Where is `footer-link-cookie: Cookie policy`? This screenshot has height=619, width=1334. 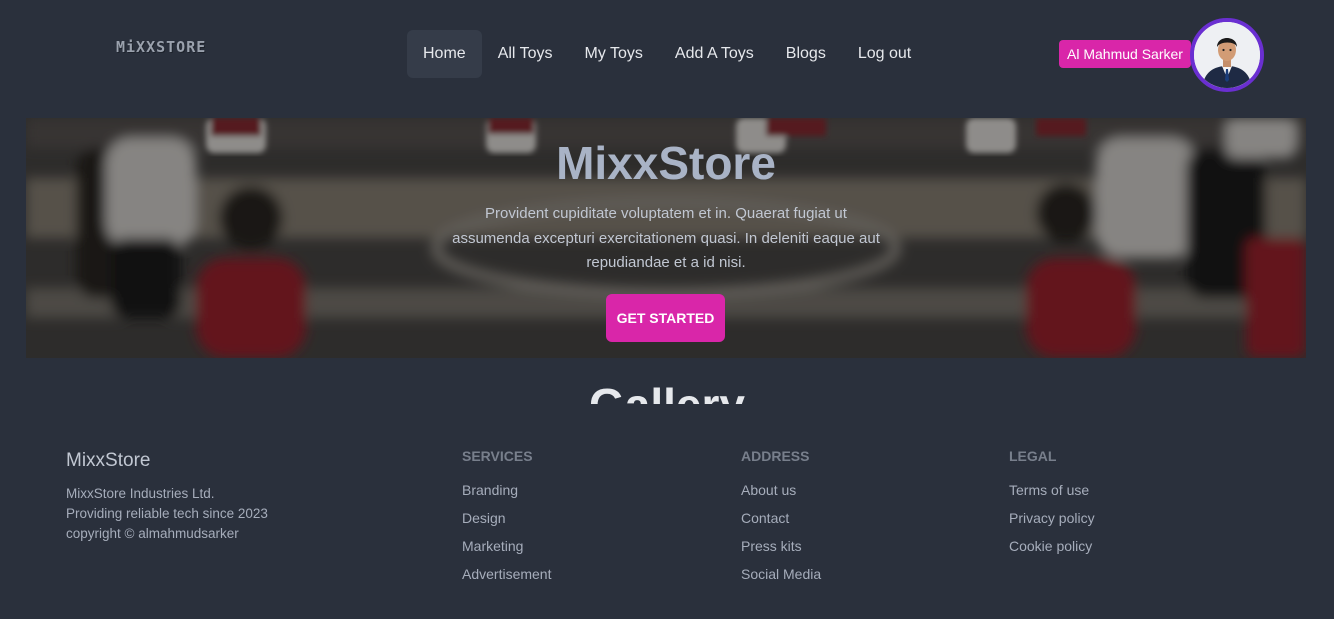
footer-link-cookie: Cookie policy is located at coordinates (1052, 552).